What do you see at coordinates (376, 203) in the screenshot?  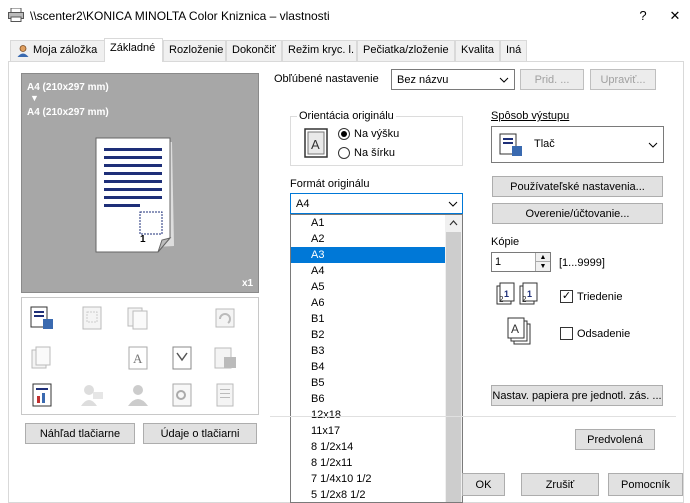 I see `paper-format-select: A4` at bounding box center [376, 203].